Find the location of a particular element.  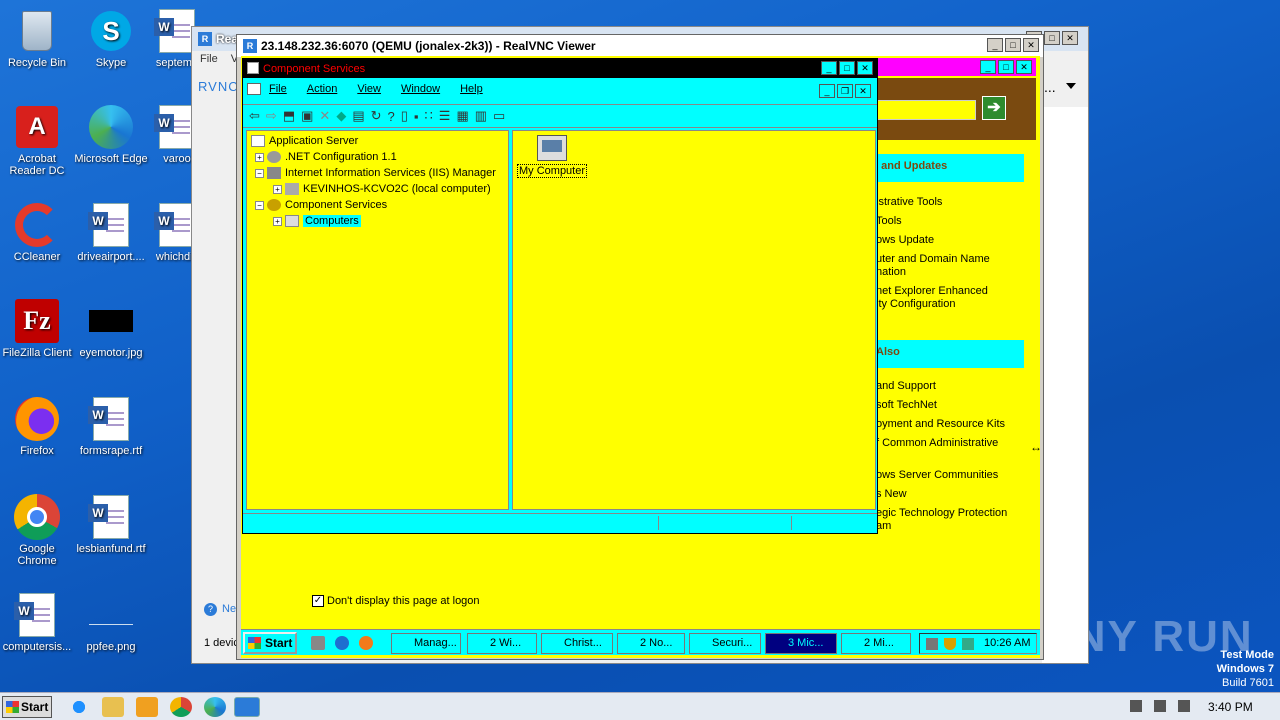

start-button: Start is located at coordinates (27, 707).